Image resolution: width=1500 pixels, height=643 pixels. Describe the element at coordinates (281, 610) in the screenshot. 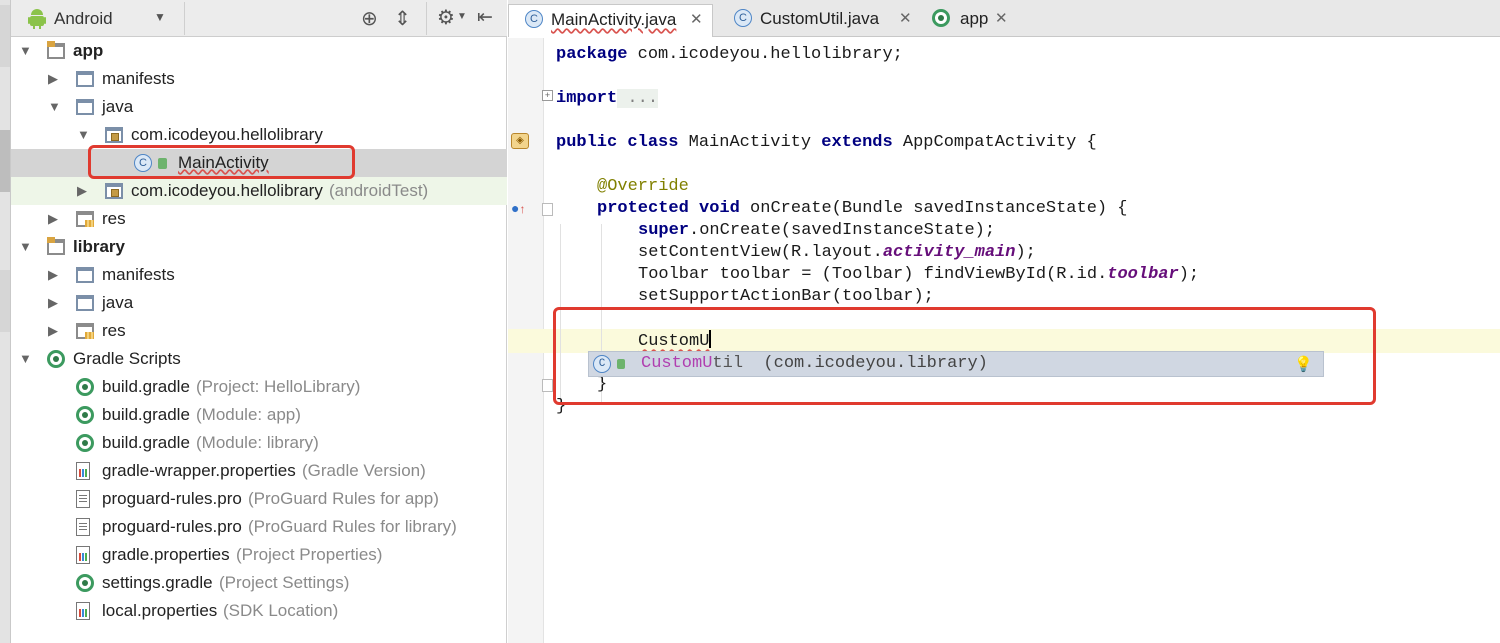

I see `tree-node-hint: (SDK Location)` at that location.